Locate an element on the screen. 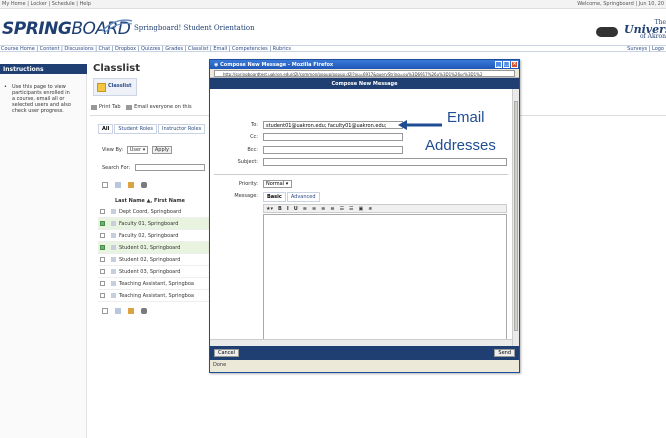  status-bar: Done is located at coordinates (364, 366).